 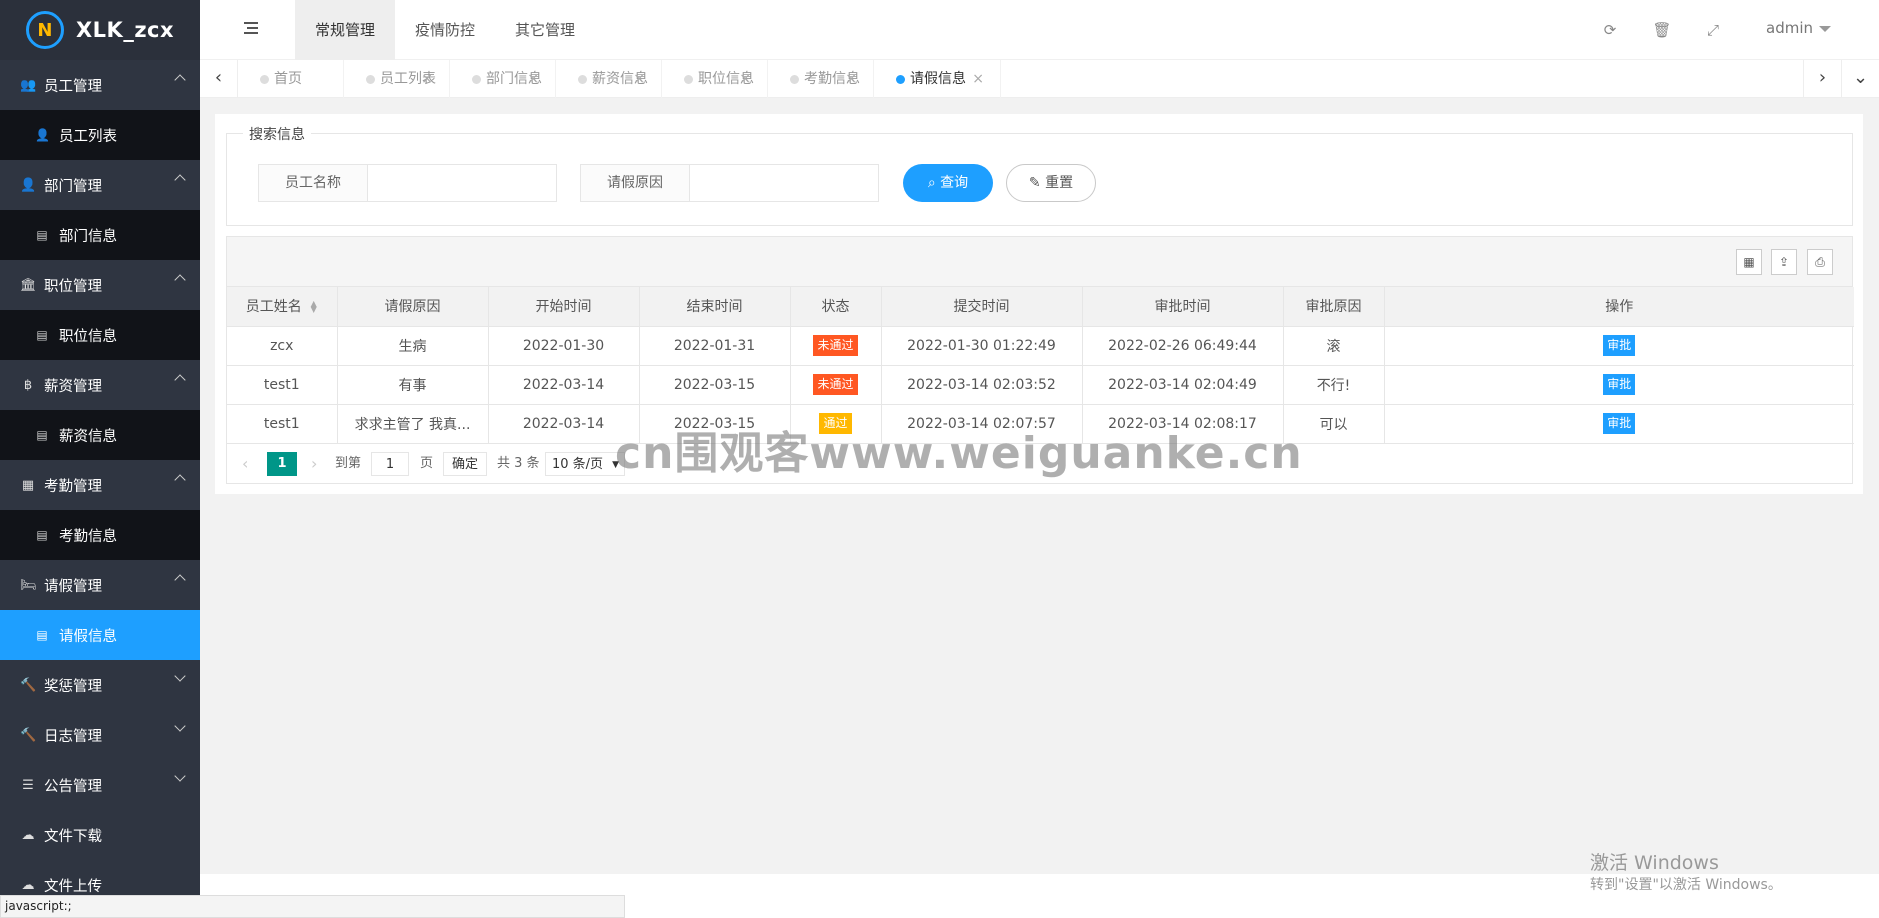 I want to click on goto-confirm-button: 确定, so click(x=465, y=463).